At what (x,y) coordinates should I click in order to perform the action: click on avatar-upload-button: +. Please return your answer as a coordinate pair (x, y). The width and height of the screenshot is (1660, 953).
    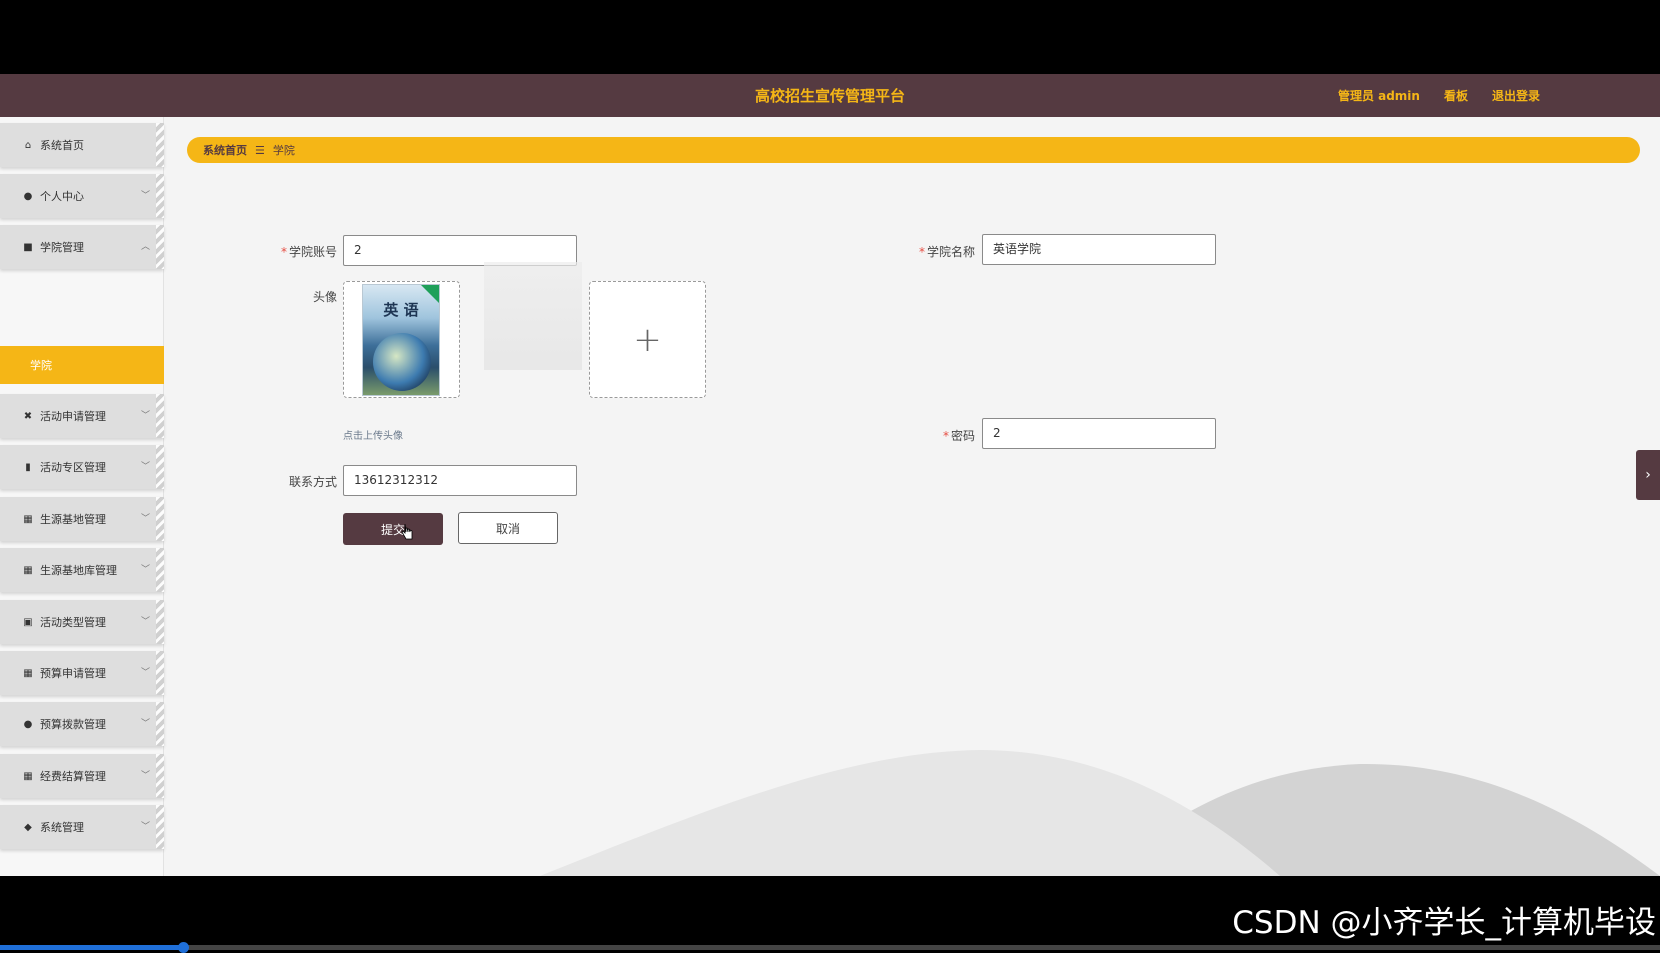
    Looking at the image, I should click on (647, 339).